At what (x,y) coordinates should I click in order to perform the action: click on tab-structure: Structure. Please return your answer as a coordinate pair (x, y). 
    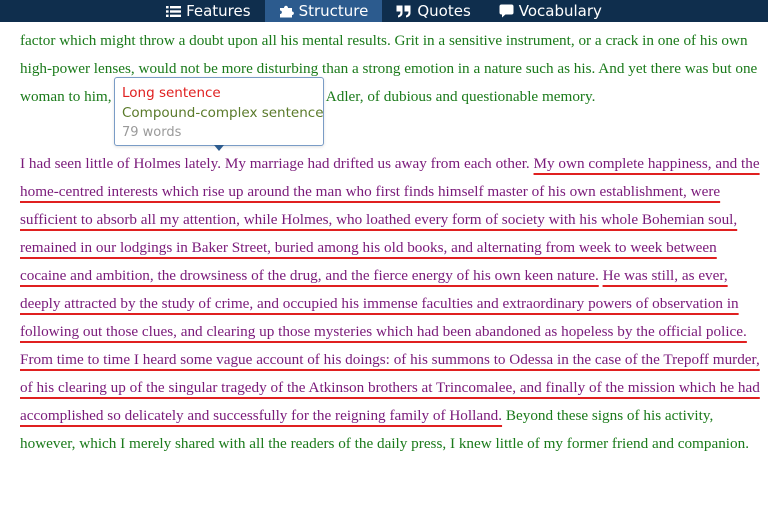
    Looking at the image, I should click on (323, 11).